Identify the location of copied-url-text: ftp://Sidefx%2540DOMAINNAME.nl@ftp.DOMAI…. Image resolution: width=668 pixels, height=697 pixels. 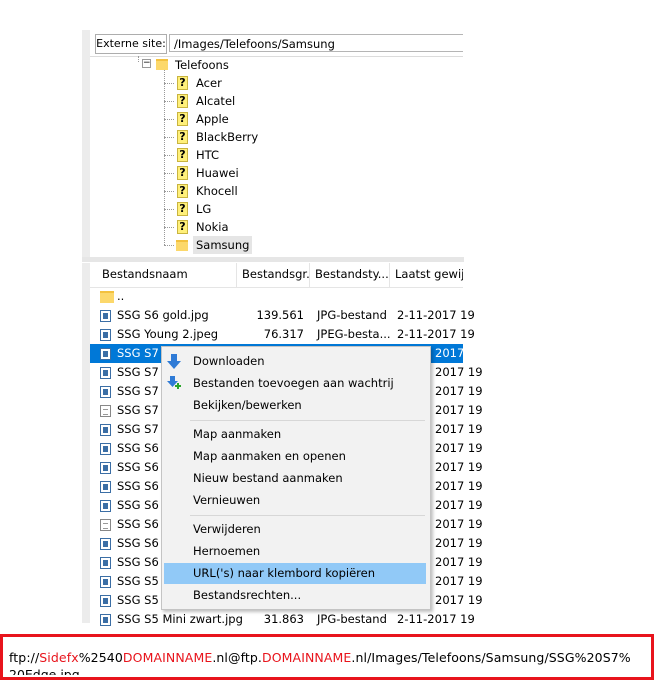
(320, 657).